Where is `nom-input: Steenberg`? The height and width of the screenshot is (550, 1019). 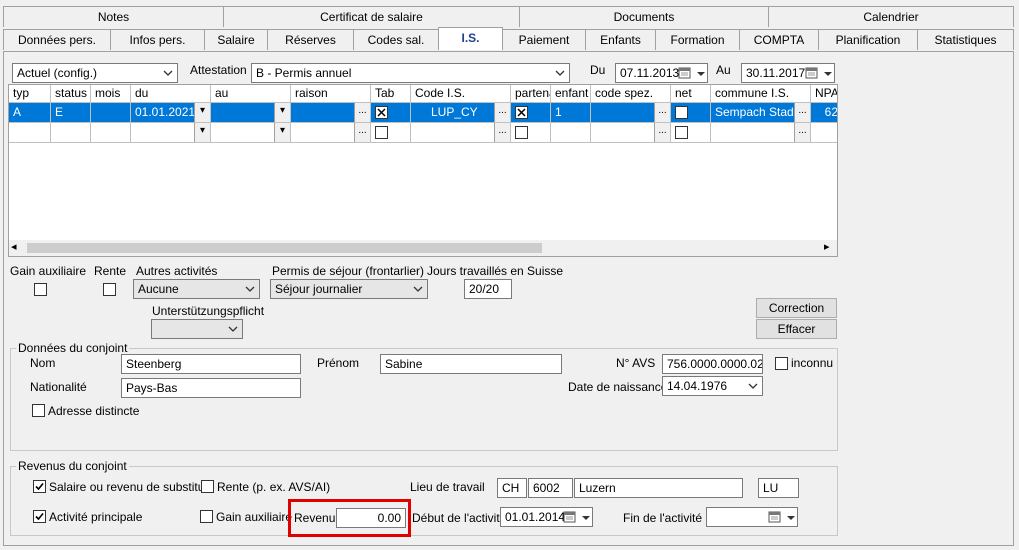 nom-input: Steenberg is located at coordinates (211, 364).